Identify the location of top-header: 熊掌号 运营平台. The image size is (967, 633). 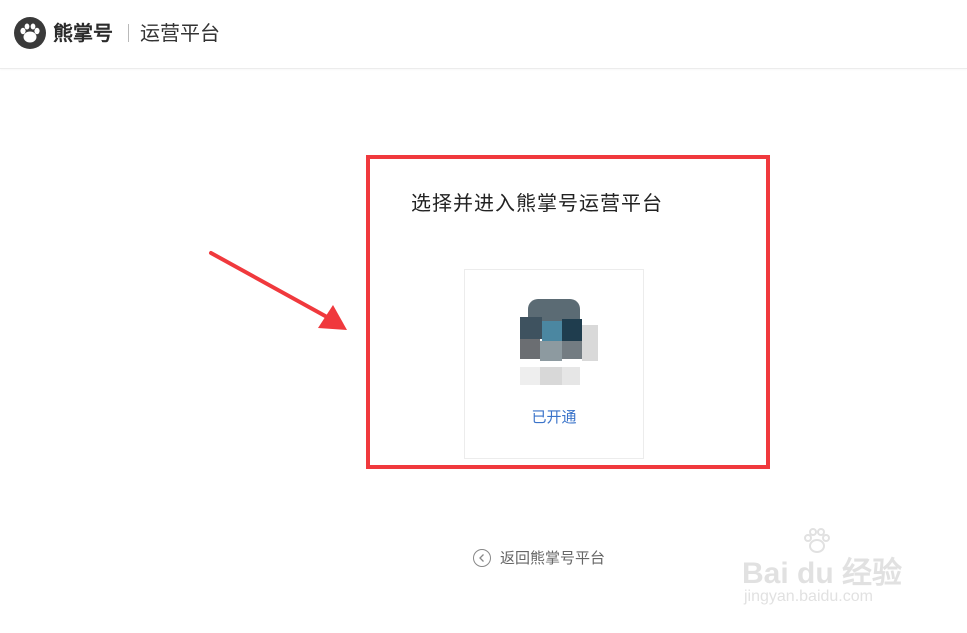
(483, 34).